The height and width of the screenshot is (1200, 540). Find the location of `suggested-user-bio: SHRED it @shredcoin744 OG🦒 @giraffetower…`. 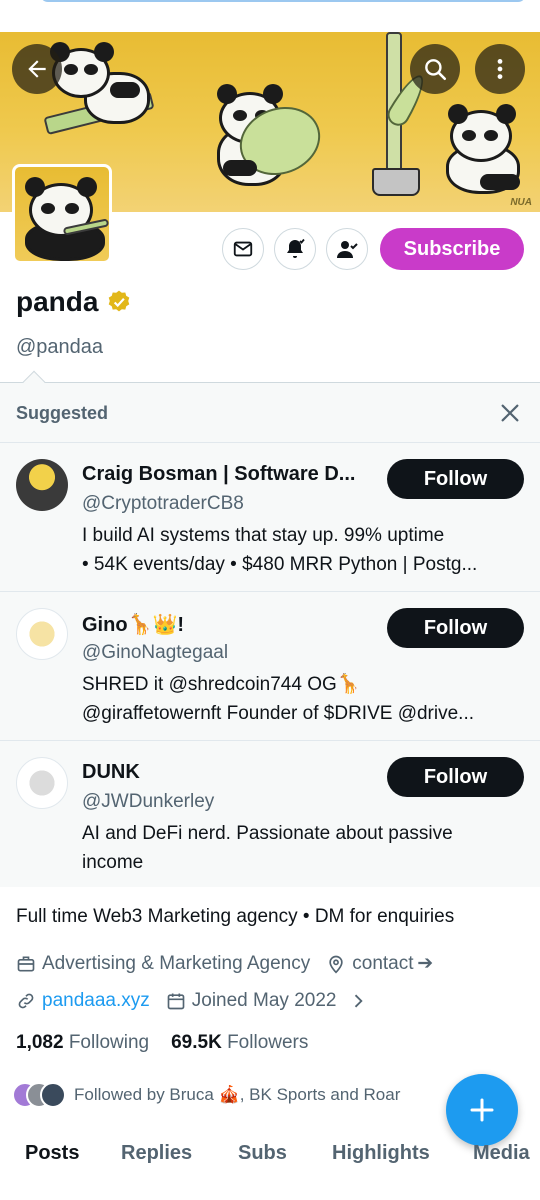

suggested-user-bio: SHRED it @shredcoin744 OG🦒 @giraffetower… is located at coordinates (302, 699).